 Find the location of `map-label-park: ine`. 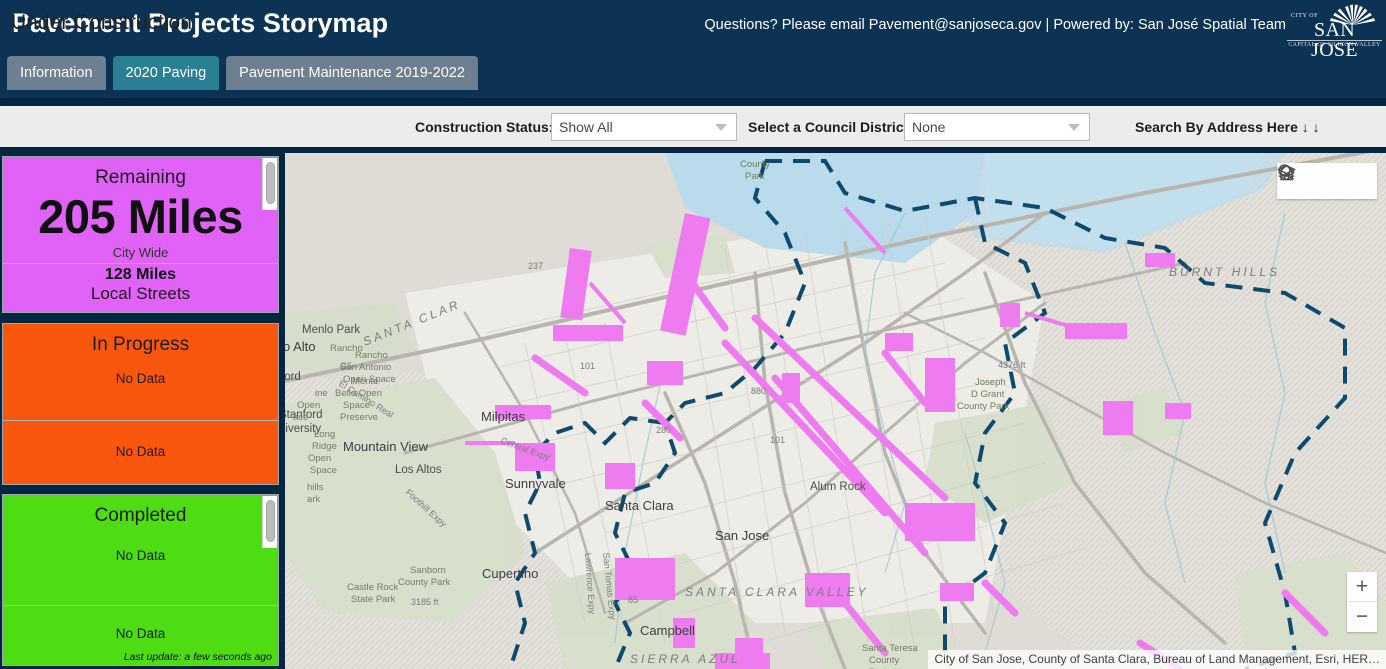

map-label-park: ine is located at coordinates (321, 393).